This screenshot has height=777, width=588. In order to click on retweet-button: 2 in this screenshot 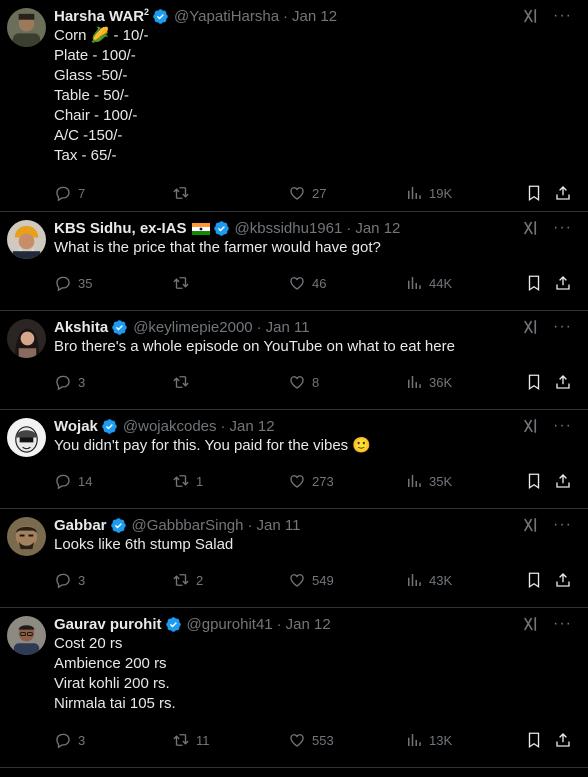, I will do `click(187, 580)`.